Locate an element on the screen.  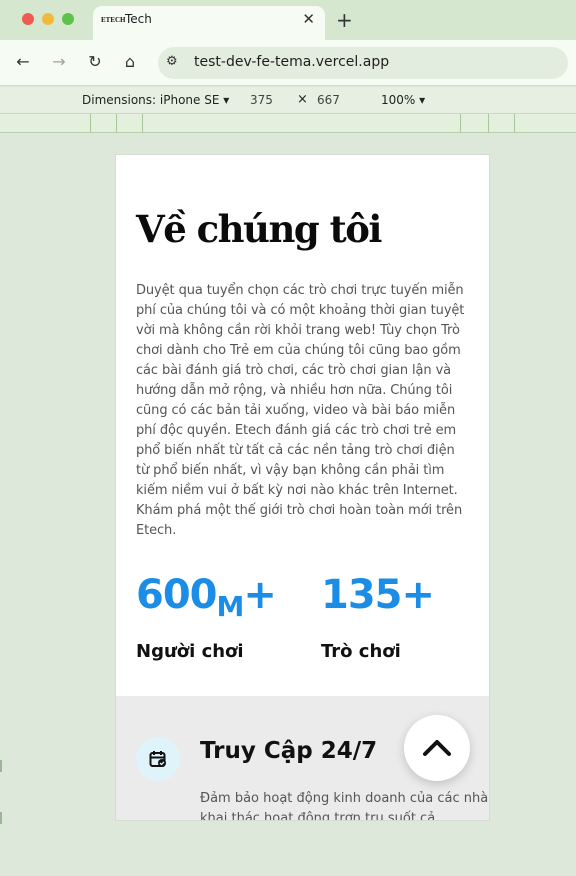
chevron-up-icon is located at coordinates (437, 748).